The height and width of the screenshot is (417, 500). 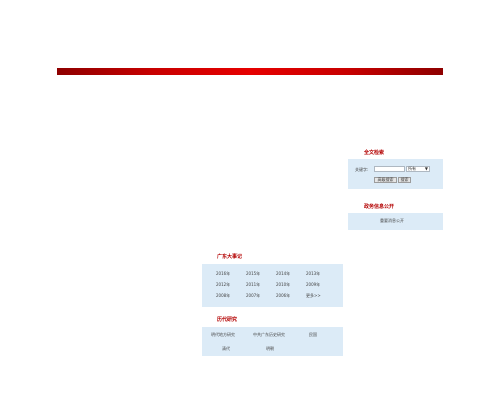 I want to click on year-link: 2009年, so click(x=313, y=285).